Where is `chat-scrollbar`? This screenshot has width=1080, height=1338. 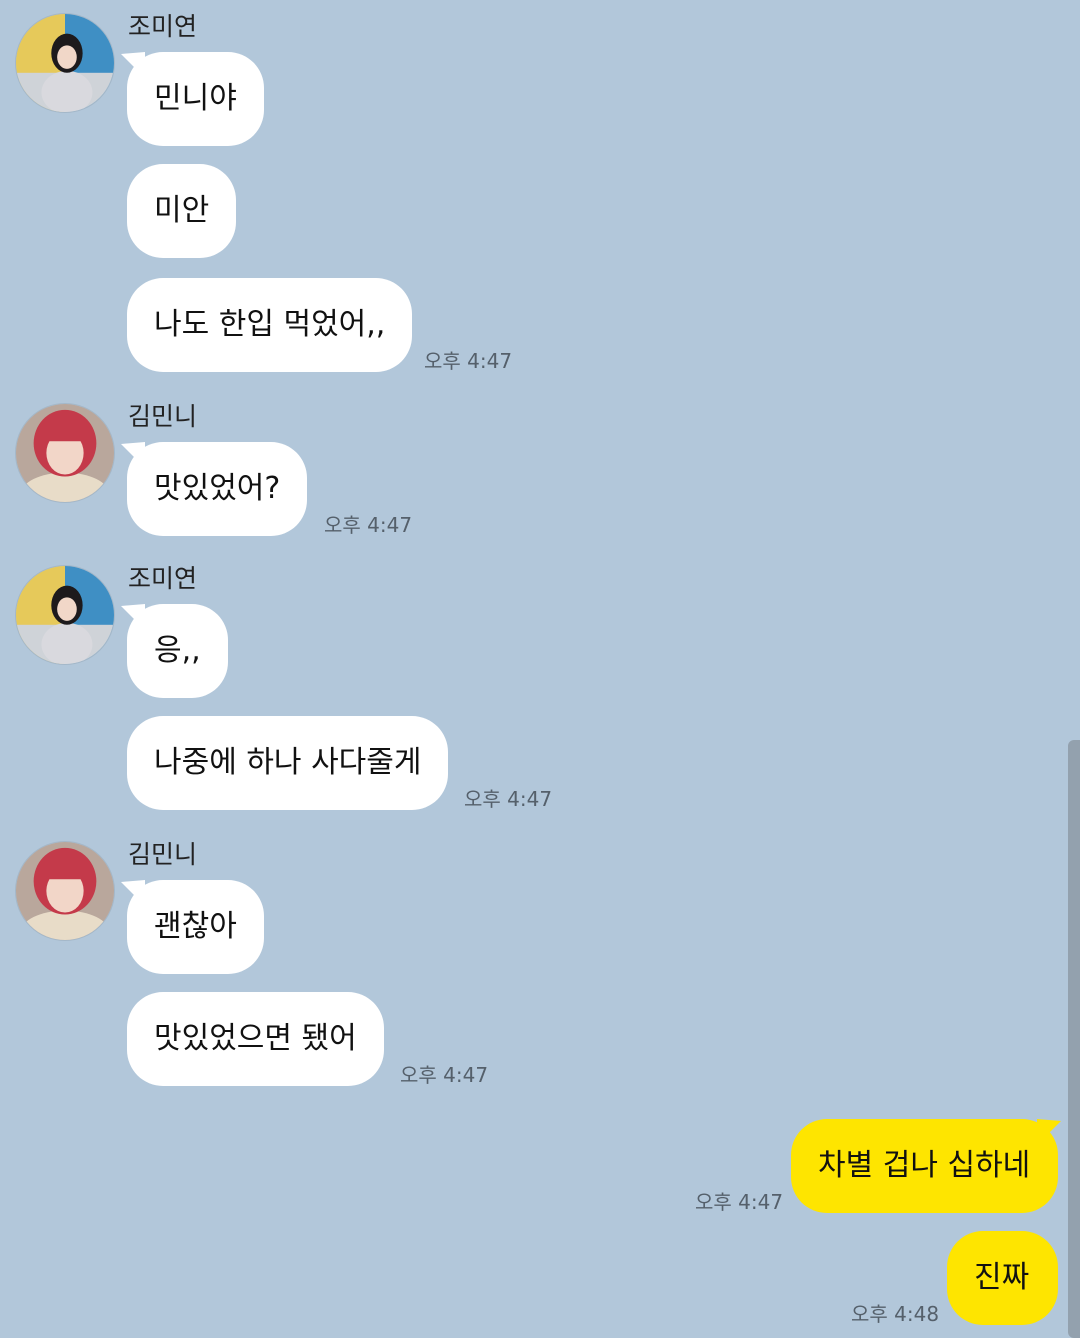 chat-scrollbar is located at coordinates (1074, 1039).